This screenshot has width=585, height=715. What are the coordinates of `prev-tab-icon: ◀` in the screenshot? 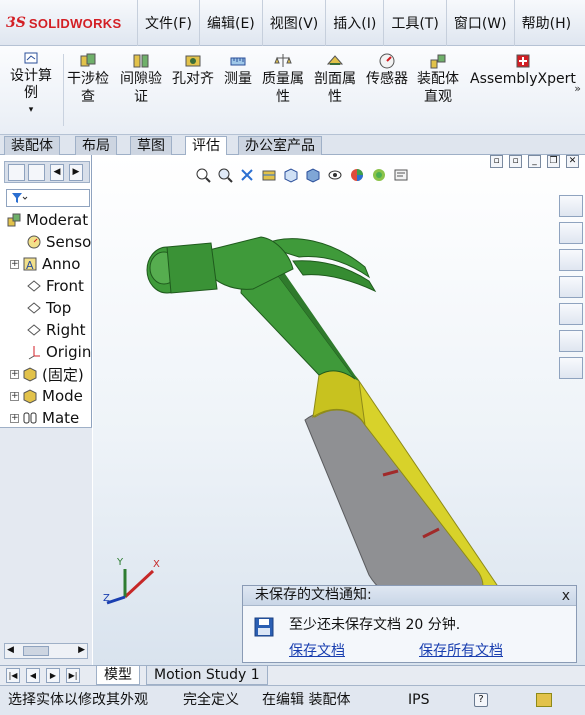 It's located at (33, 675).